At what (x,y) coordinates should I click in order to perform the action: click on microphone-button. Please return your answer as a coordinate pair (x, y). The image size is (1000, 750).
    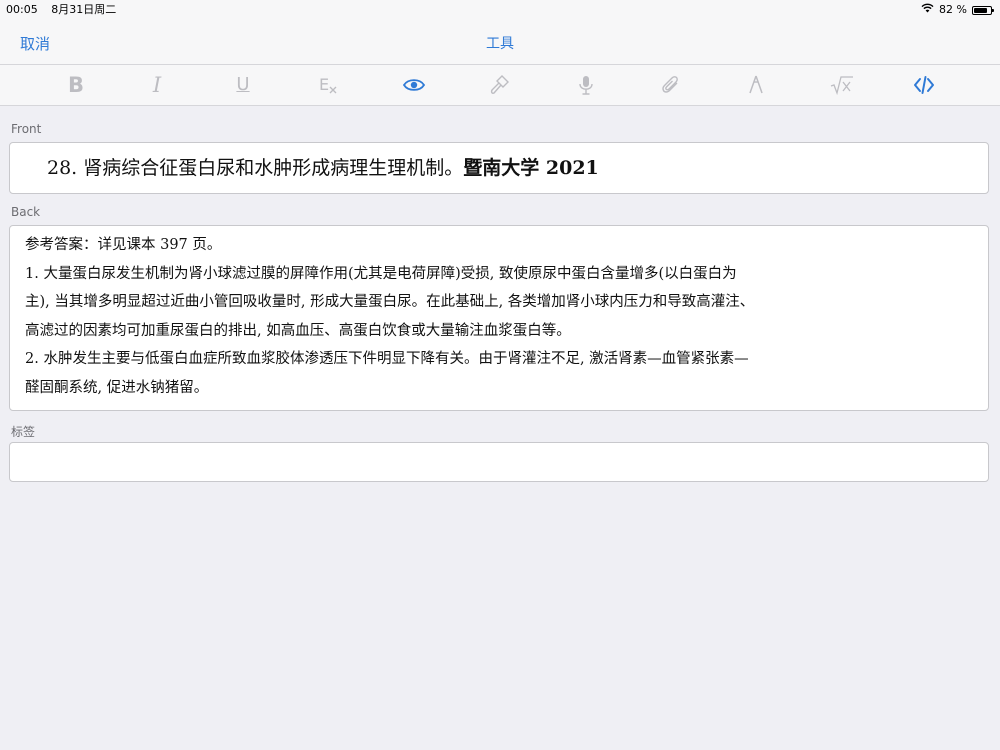
    Looking at the image, I should click on (586, 85).